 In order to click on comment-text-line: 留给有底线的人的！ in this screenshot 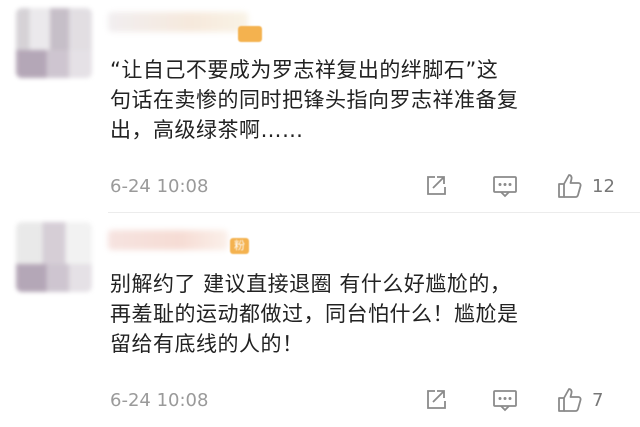, I will do `click(207, 344)`.